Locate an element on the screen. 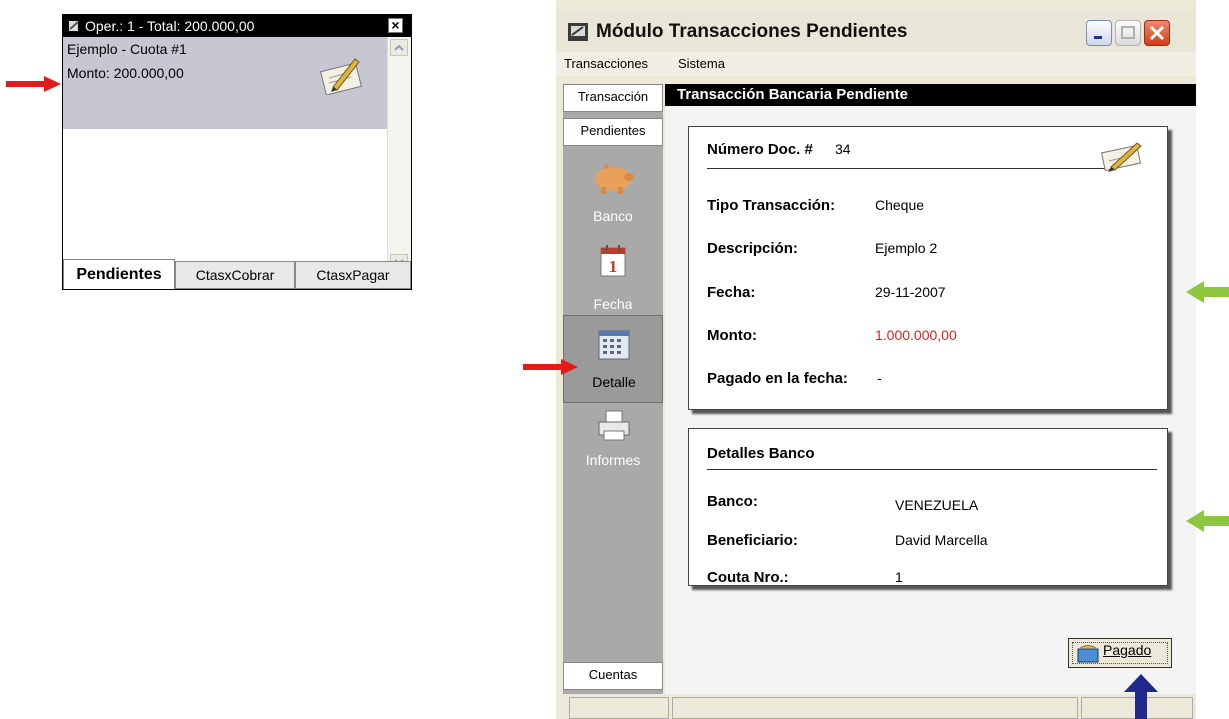 This screenshot has height=719, width=1229. field-label: Descripción: is located at coordinates (752, 248).